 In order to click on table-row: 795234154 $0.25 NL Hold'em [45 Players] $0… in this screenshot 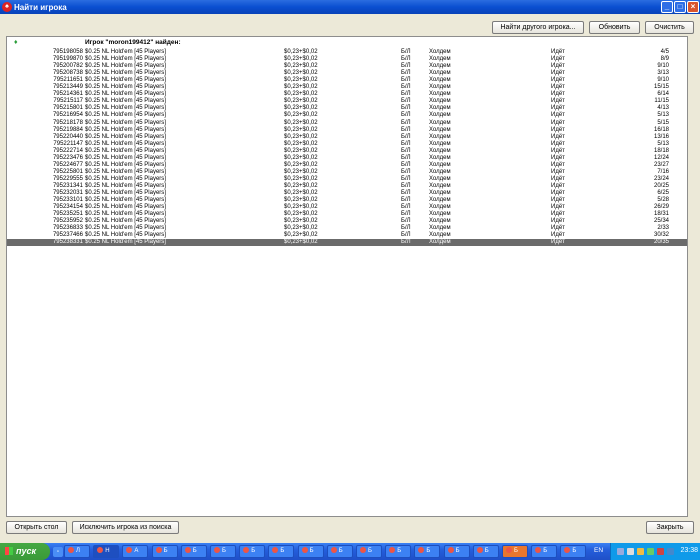, I will do `click(347, 207)`.